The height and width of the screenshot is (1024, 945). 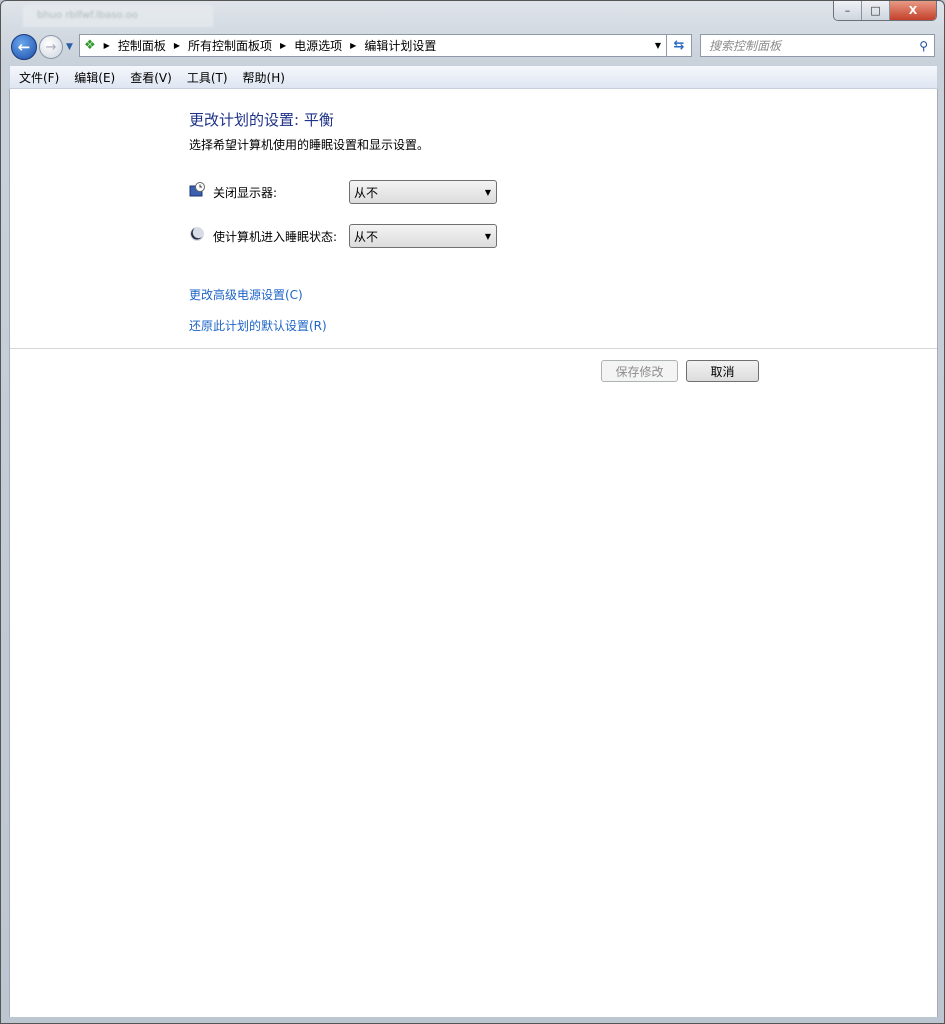 I want to click on advanced-power-settings-link: 更改高级电源设置(C), so click(x=246, y=294).